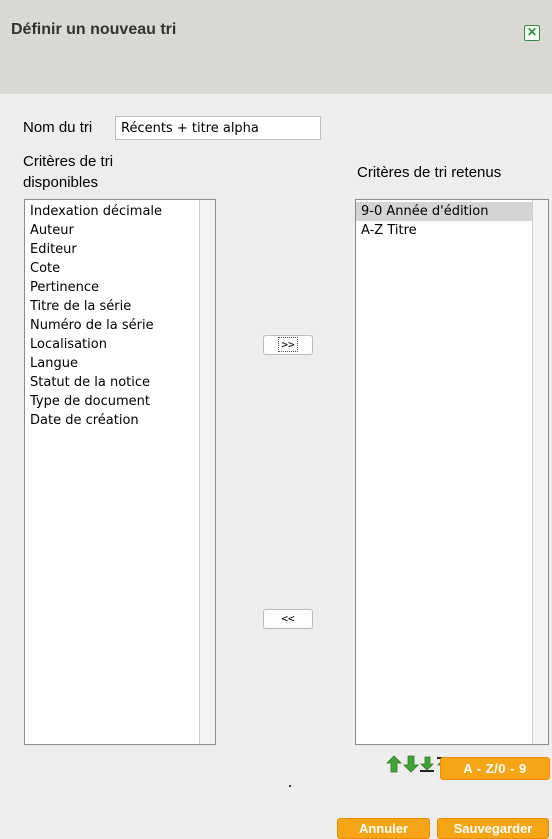 The height and width of the screenshot is (839, 552). What do you see at coordinates (218, 128) in the screenshot?
I see `sort-name-input` at bounding box center [218, 128].